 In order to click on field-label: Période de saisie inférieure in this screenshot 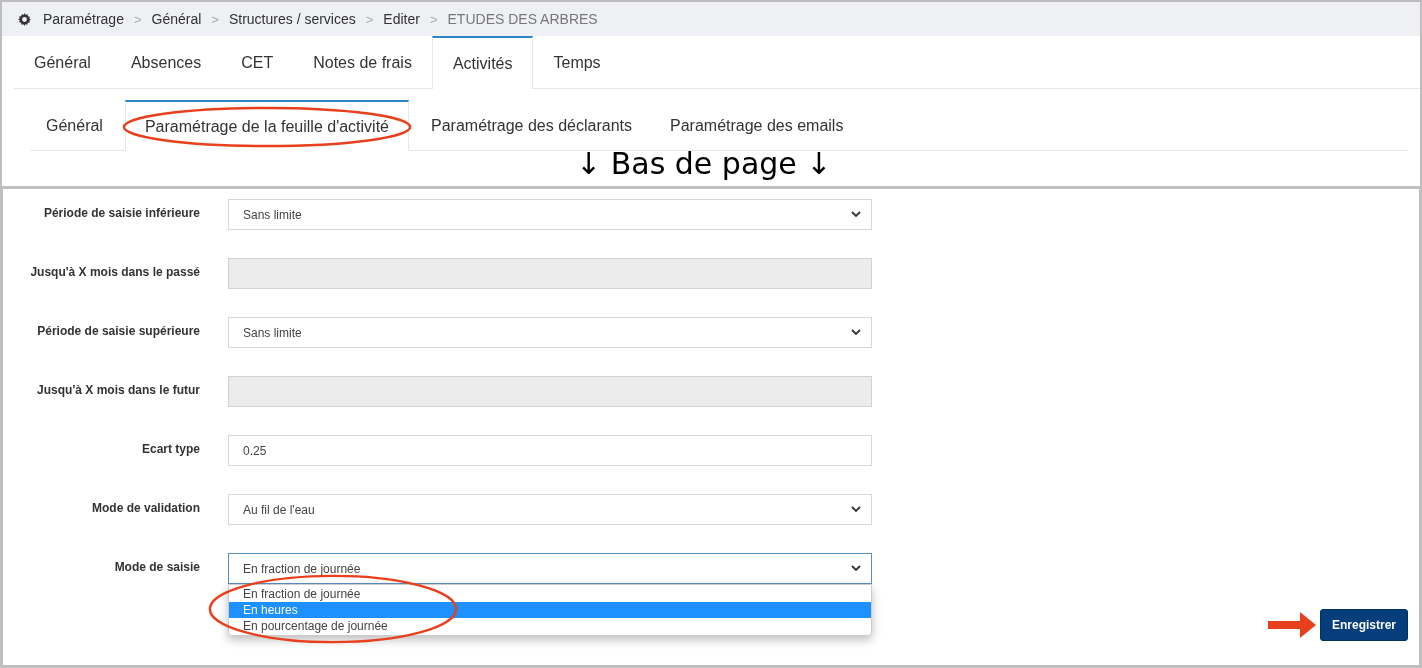, I will do `click(121, 212)`.